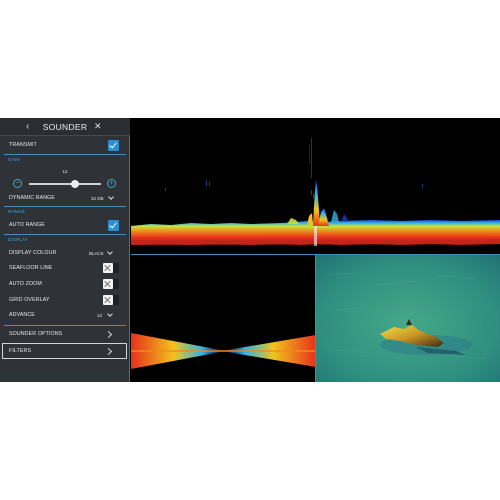  Describe the element at coordinates (17, 183) in the screenshot. I see `minus-icon: −` at that location.